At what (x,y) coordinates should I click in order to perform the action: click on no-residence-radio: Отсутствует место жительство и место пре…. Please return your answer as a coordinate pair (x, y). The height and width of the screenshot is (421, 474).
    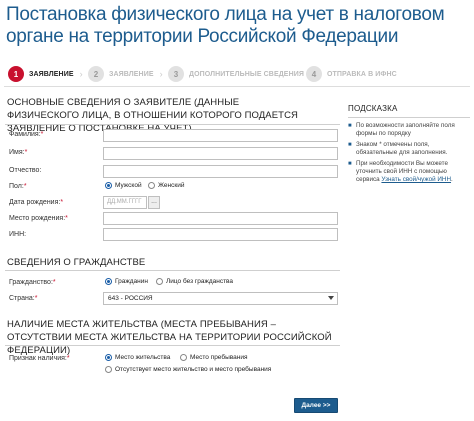
    Looking at the image, I should click on (188, 369).